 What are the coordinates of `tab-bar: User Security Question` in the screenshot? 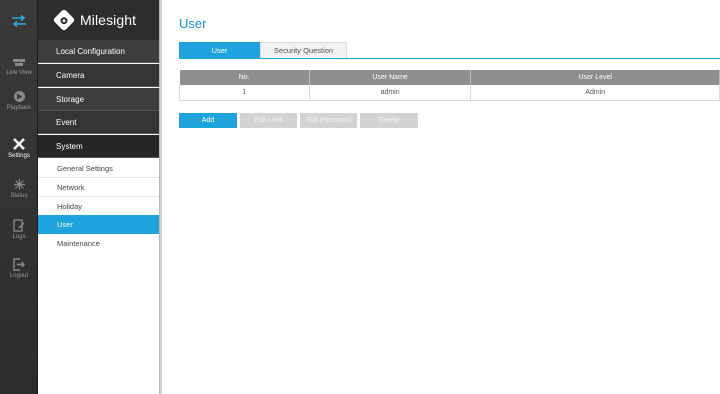 It's located at (263, 50).